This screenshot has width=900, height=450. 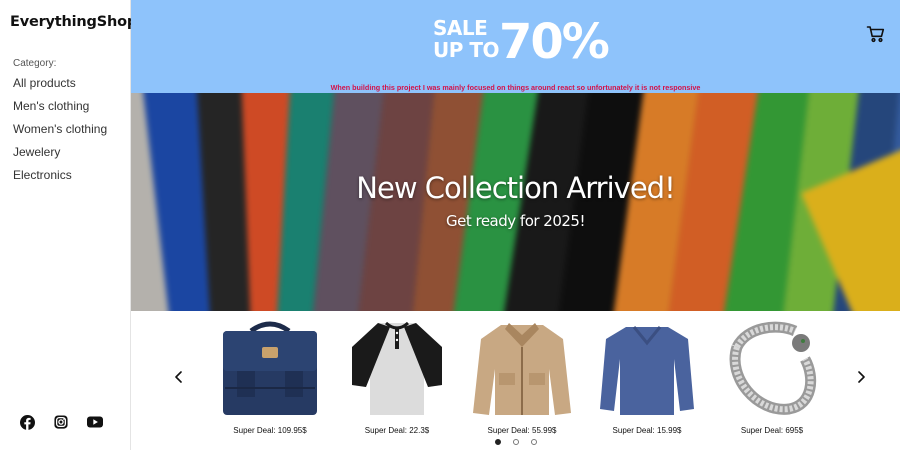 I want to click on carousel-next-button, so click(x=861, y=377).